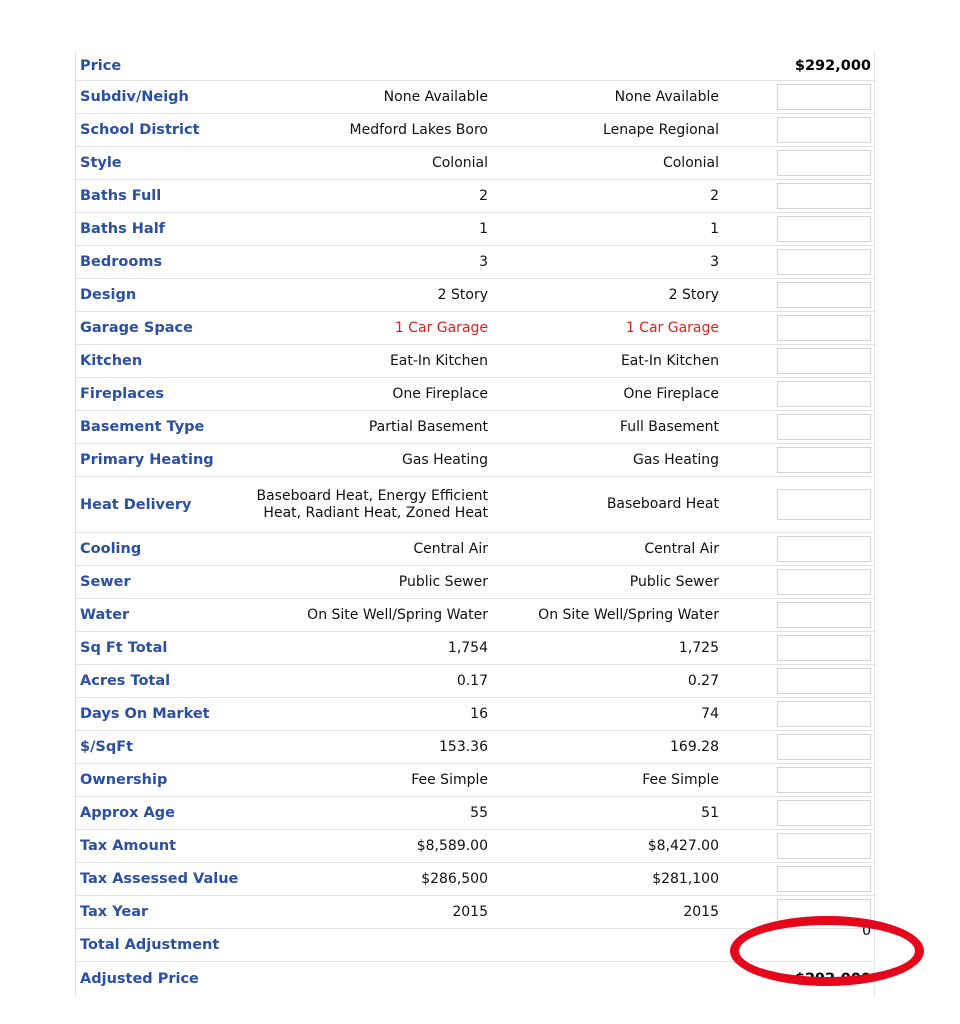 This screenshot has width=960, height=1024. What do you see at coordinates (467, 647) in the screenshot?
I see `subject-value: 1,754` at bounding box center [467, 647].